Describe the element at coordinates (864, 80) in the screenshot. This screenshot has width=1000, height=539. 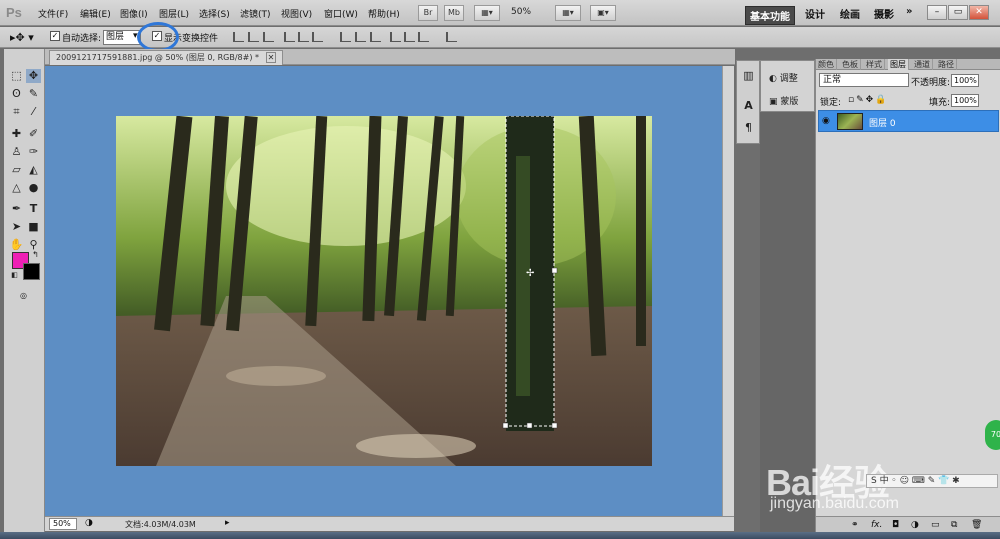
I see `blend-mode-dropdown: 正常` at that location.